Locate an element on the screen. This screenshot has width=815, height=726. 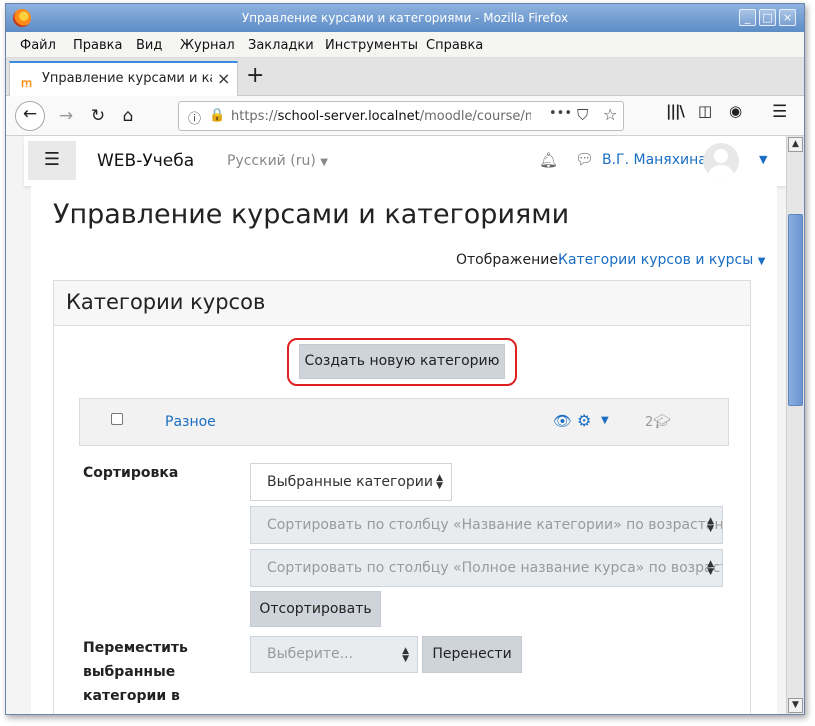
display-caret-icon: ▼ is located at coordinates (761, 261).